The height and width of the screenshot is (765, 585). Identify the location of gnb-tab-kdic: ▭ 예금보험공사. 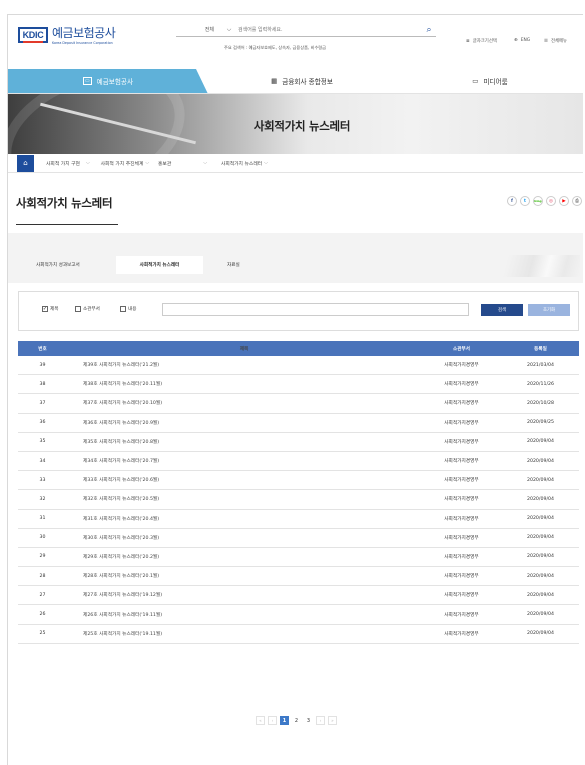
(108, 81).